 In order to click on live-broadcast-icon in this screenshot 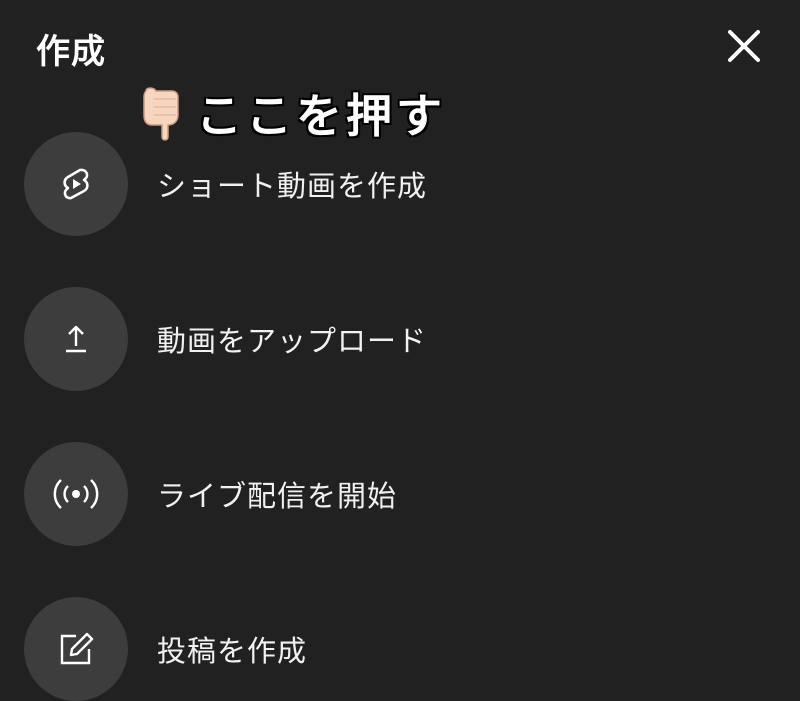, I will do `click(76, 494)`.